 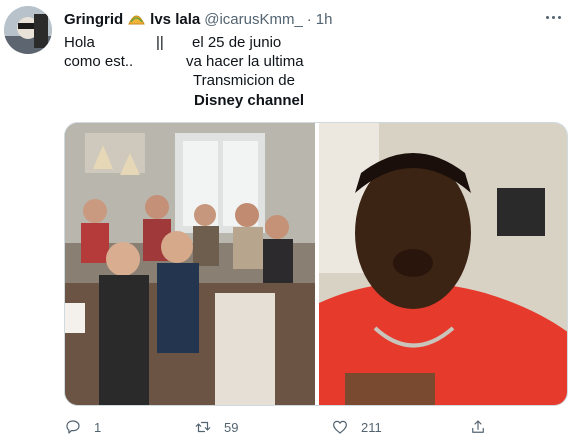 I want to click on tweet-text-line: ||, so click(x=160, y=42).